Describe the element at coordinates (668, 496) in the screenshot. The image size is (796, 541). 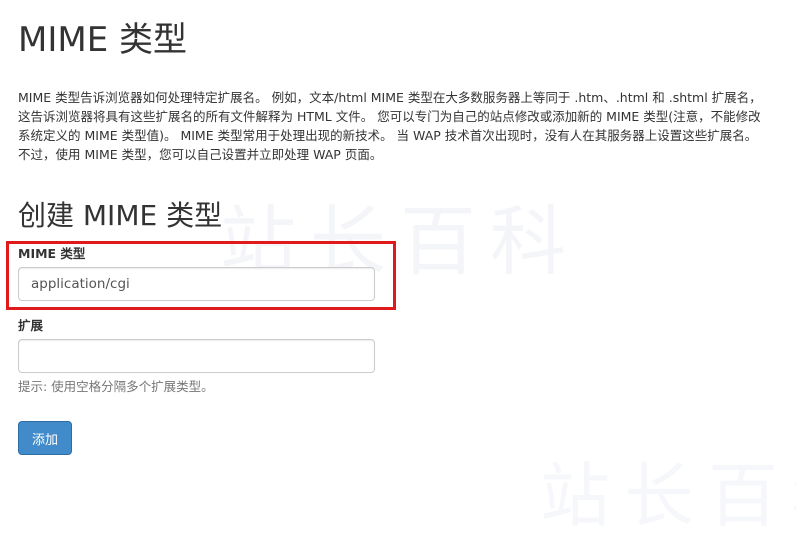
I see `watermark-bottom: 站长百科` at that location.